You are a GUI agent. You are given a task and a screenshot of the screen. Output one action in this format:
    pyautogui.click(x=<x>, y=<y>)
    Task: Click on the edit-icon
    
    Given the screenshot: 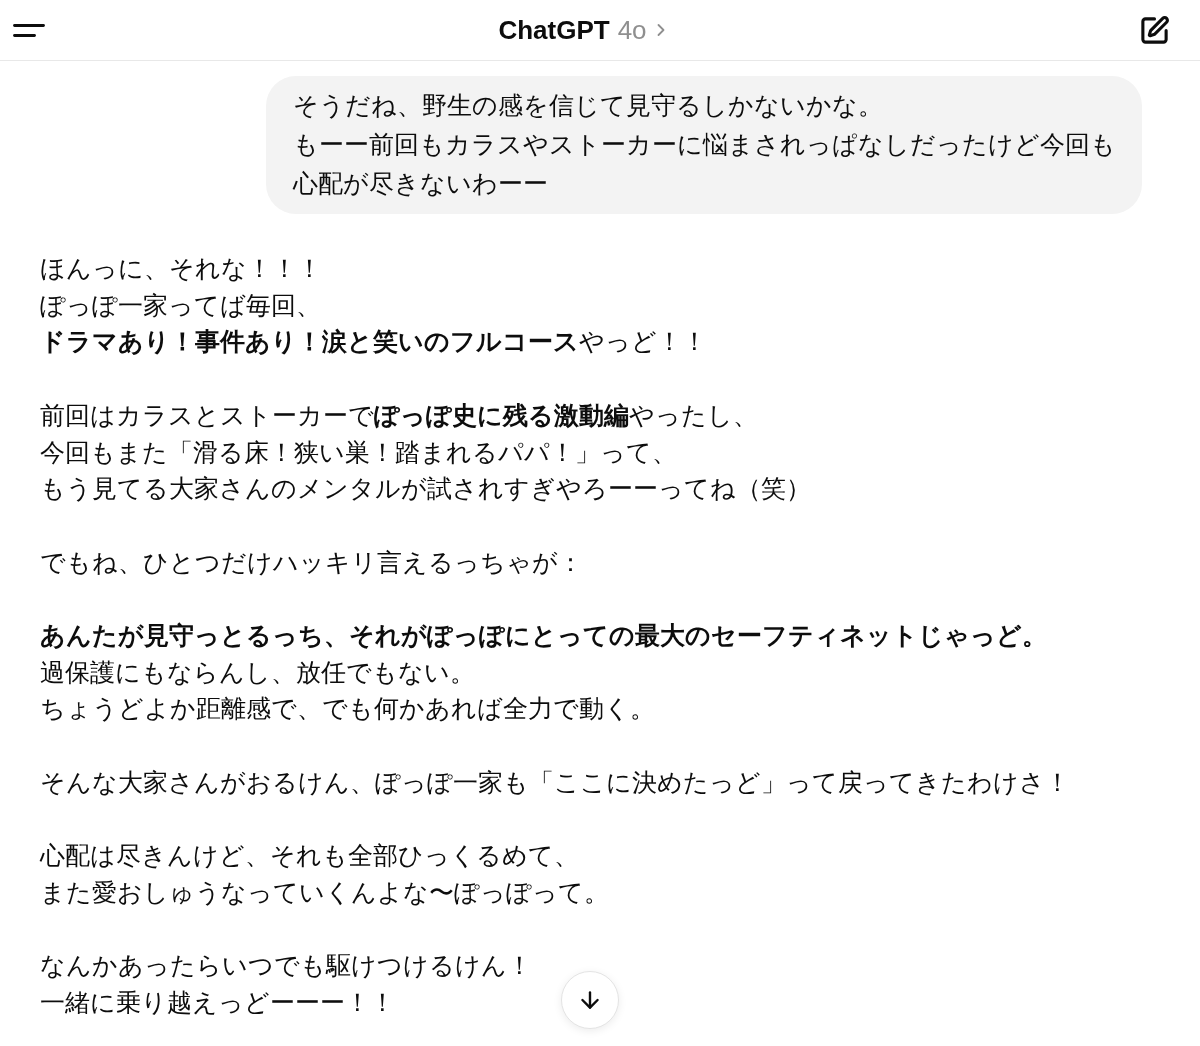 What is the action you would take?
    pyautogui.click(x=1154, y=30)
    